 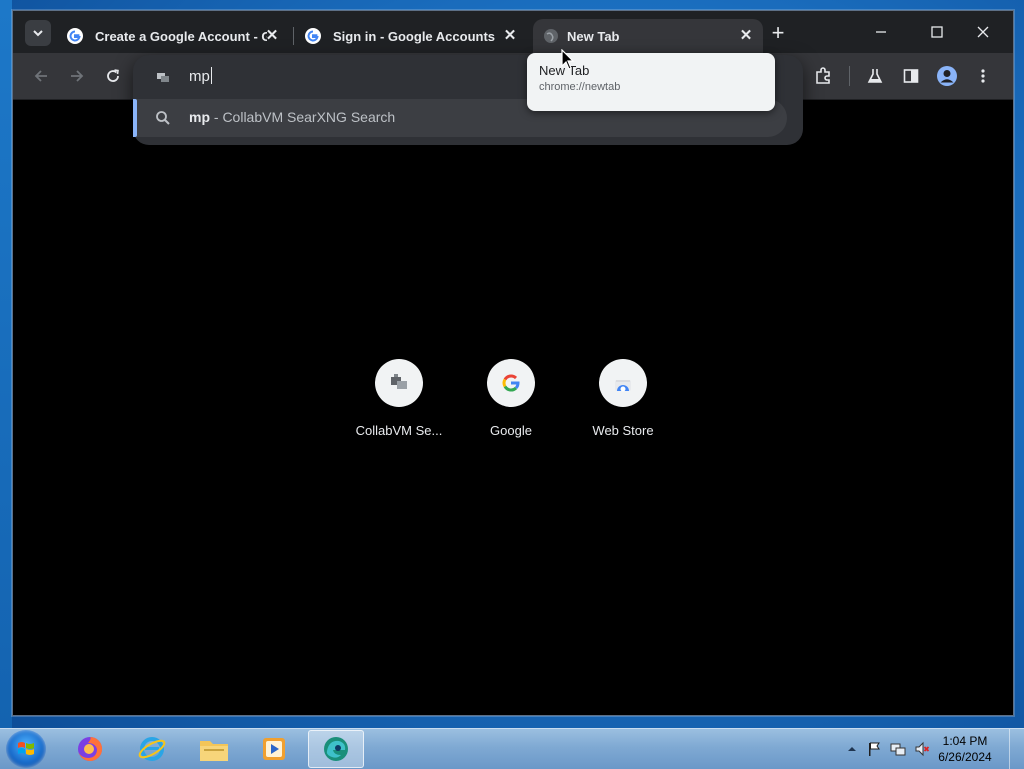 I want to click on close-window-button, so click(x=983, y=32).